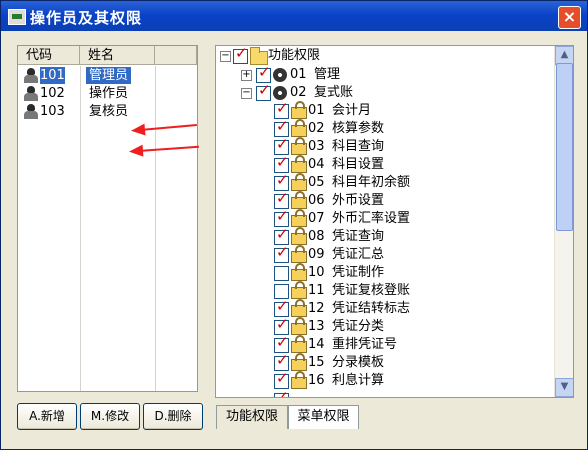 The image size is (588, 450). What do you see at coordinates (564, 147) in the screenshot?
I see `scroll-thumb` at bounding box center [564, 147].